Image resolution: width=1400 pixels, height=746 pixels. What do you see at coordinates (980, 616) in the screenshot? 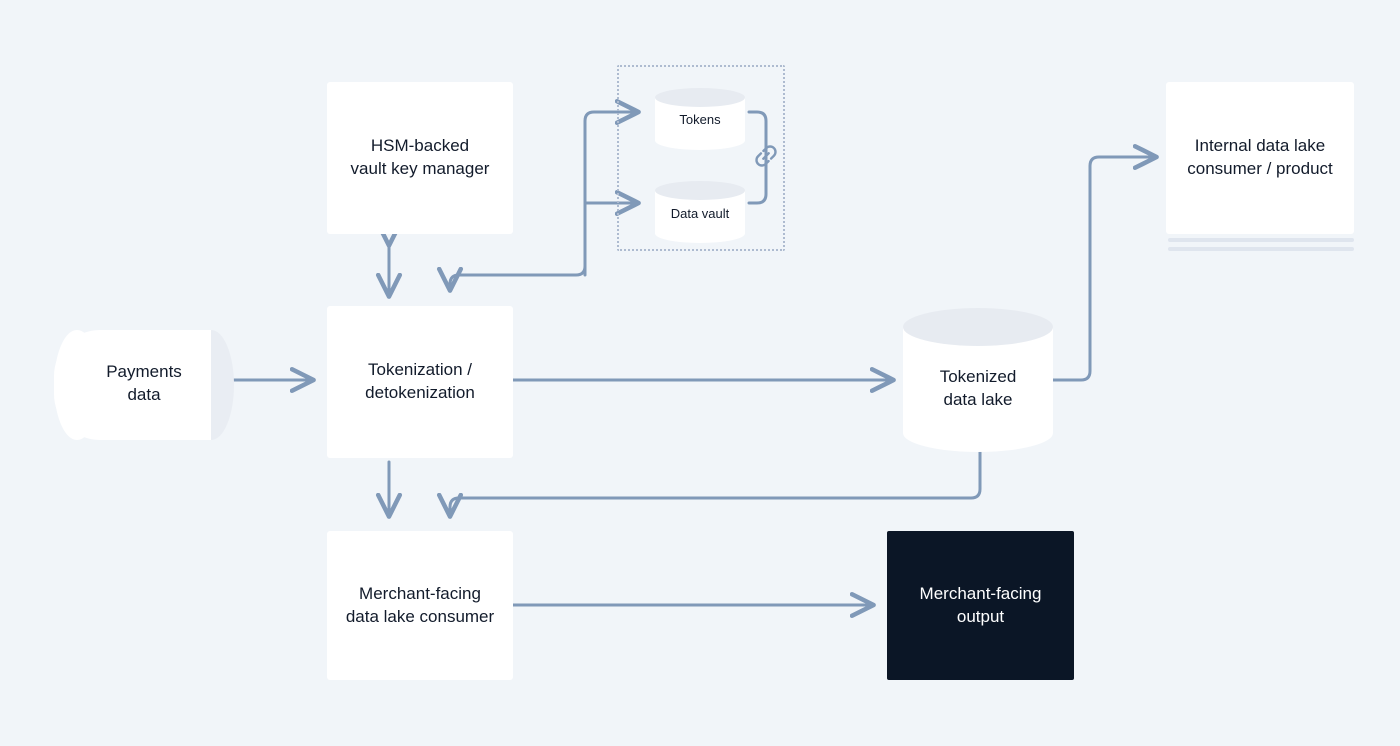
I see `merchant-output-line2: output` at bounding box center [980, 616].